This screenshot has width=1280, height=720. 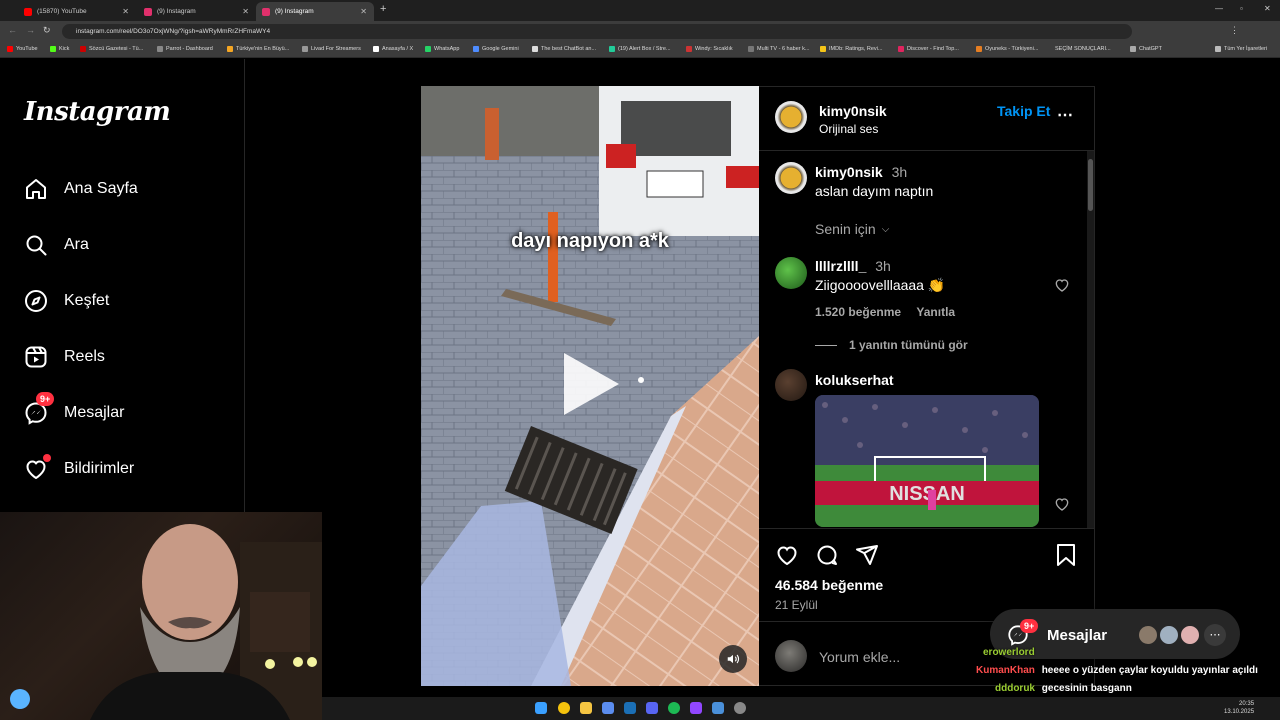 I want to click on comment-sort-dropdown: Senin için ⌵, so click(x=852, y=229).